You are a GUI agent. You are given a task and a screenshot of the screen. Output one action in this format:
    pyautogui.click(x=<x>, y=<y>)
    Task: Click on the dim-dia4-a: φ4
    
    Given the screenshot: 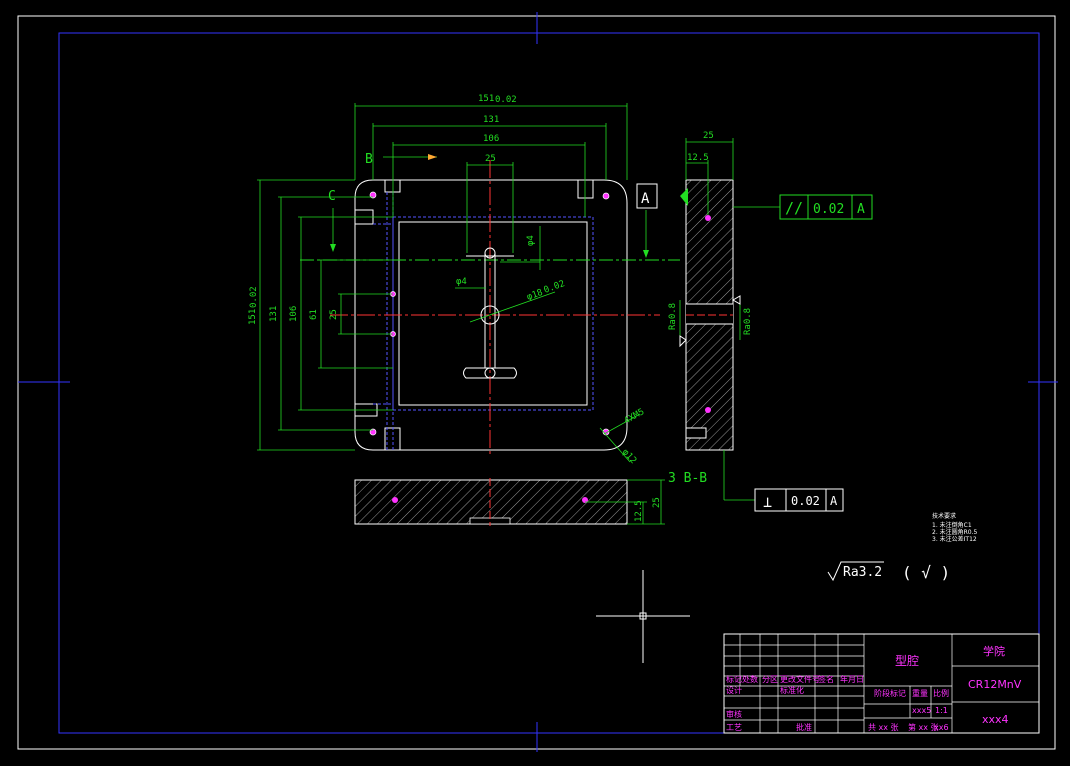 What is the action you would take?
    pyautogui.click(x=461, y=282)
    